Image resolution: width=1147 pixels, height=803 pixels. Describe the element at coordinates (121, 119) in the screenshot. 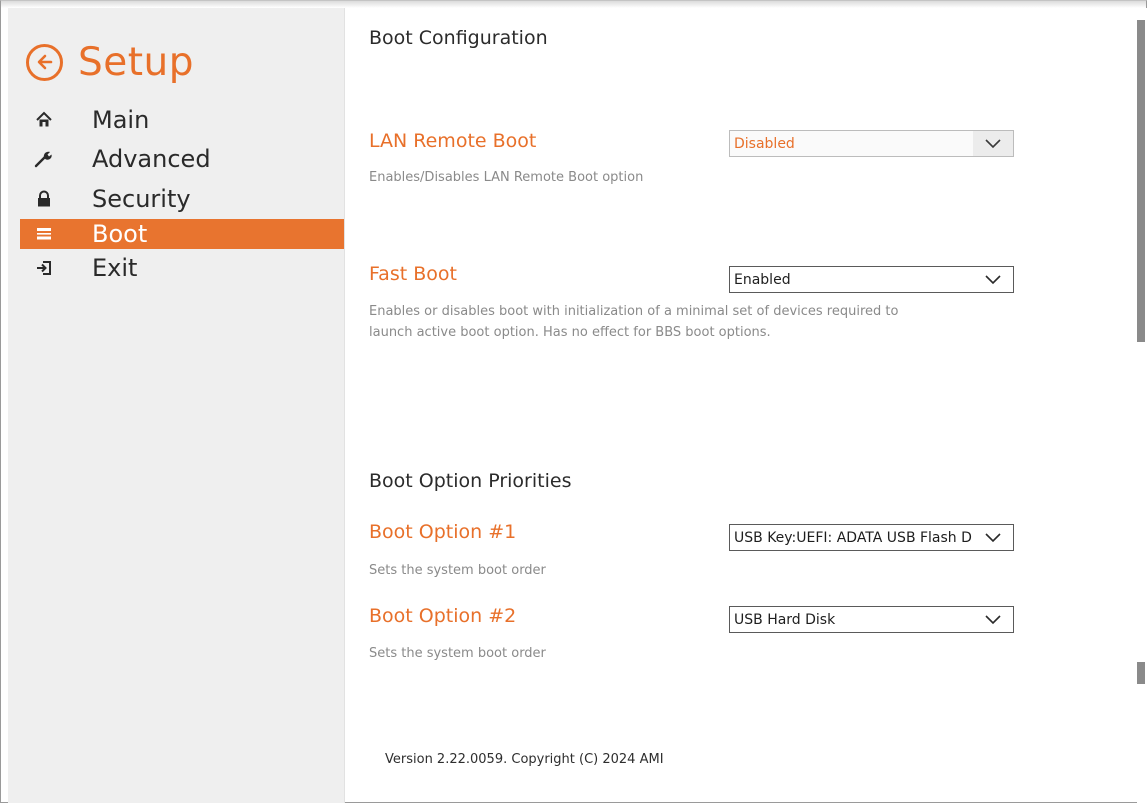

I see `sidebar-item-label: Main` at that location.